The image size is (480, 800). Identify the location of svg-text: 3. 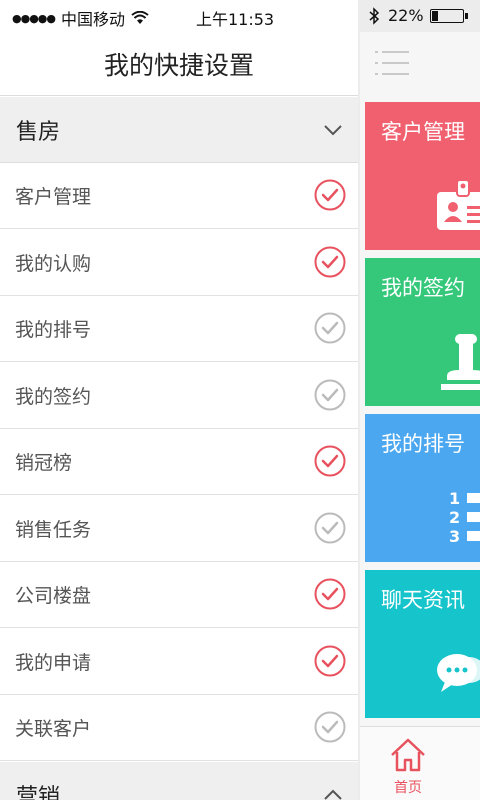
(454, 535).